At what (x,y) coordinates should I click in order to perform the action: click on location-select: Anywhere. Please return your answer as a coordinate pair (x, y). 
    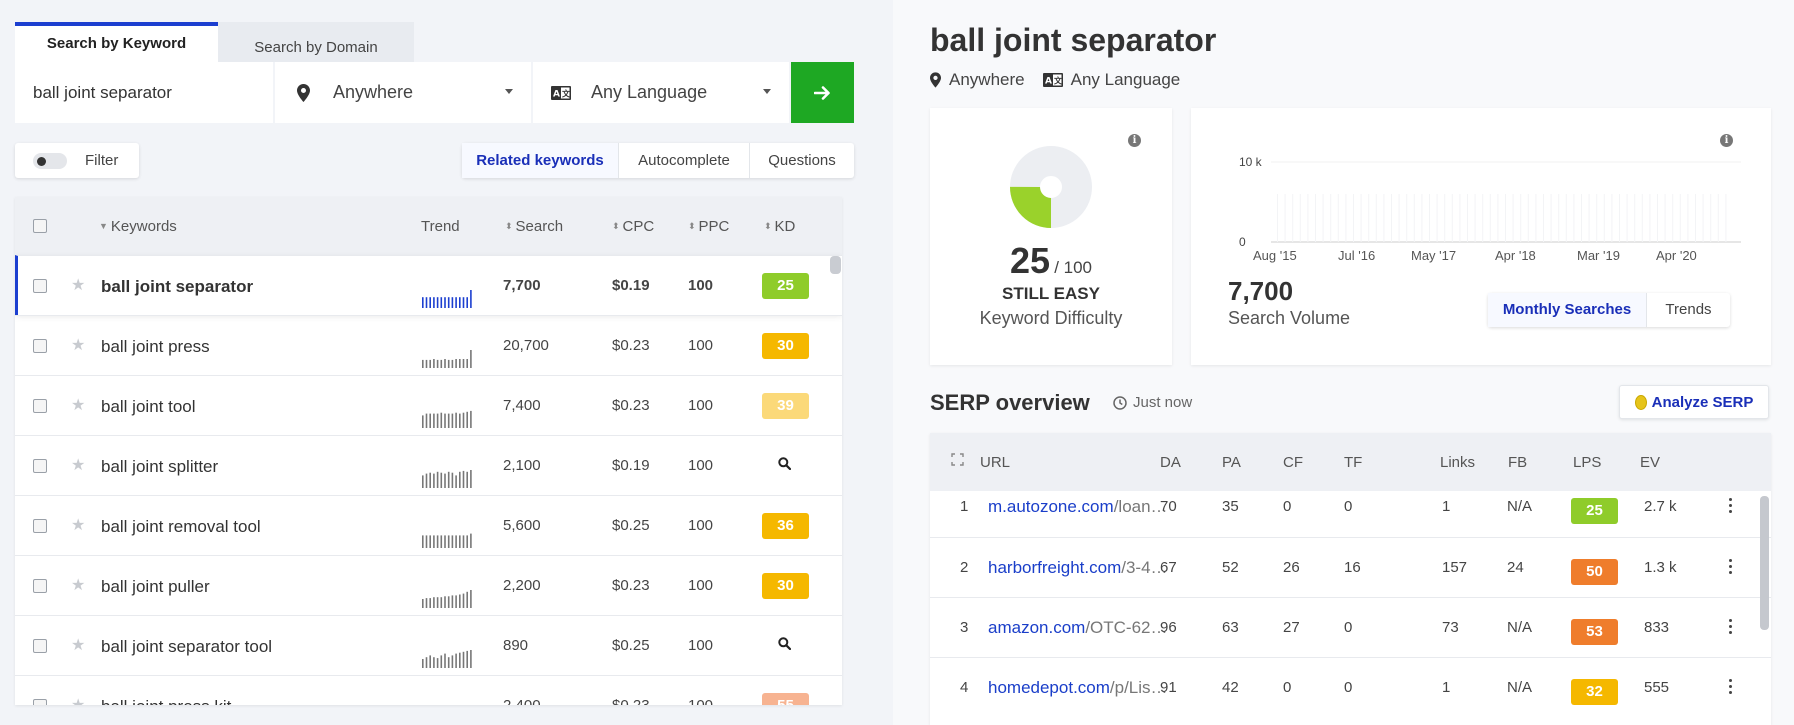
    Looking at the image, I should click on (403, 92).